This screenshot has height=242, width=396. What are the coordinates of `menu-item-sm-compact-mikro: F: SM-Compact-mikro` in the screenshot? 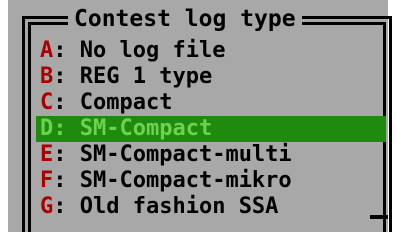 It's located at (211, 181).